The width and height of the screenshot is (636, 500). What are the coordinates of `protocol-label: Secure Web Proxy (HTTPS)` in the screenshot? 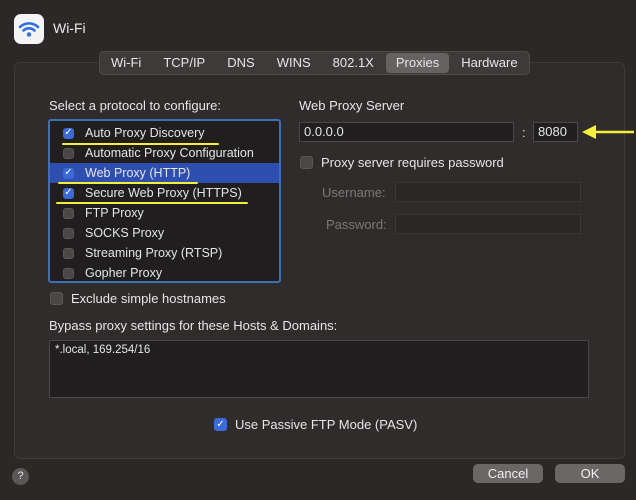 It's located at (163, 193).